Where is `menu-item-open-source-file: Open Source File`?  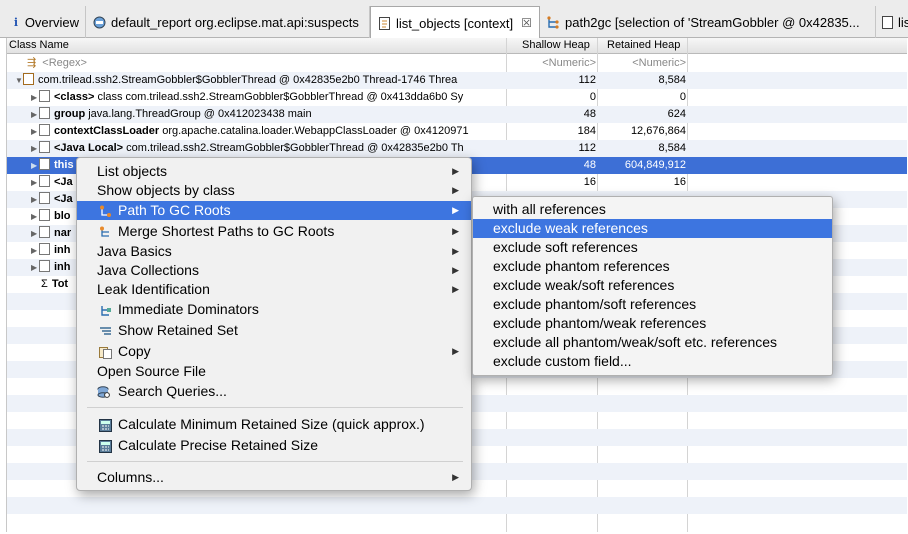
menu-item-open-source-file: Open Source File is located at coordinates (274, 371).